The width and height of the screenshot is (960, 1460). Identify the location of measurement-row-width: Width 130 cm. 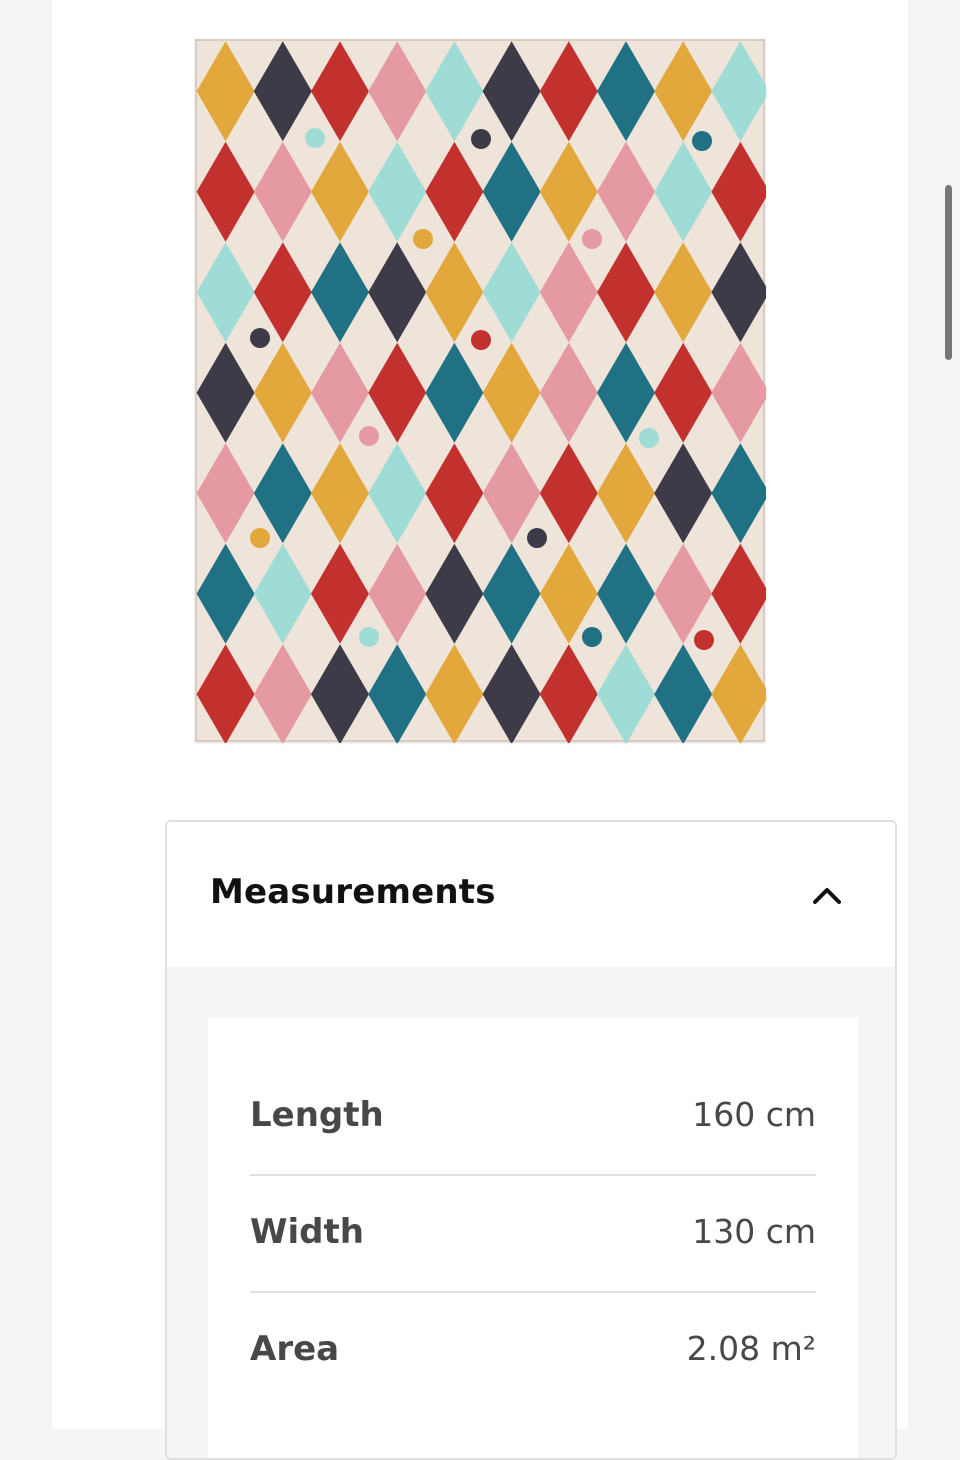
(533, 1234).